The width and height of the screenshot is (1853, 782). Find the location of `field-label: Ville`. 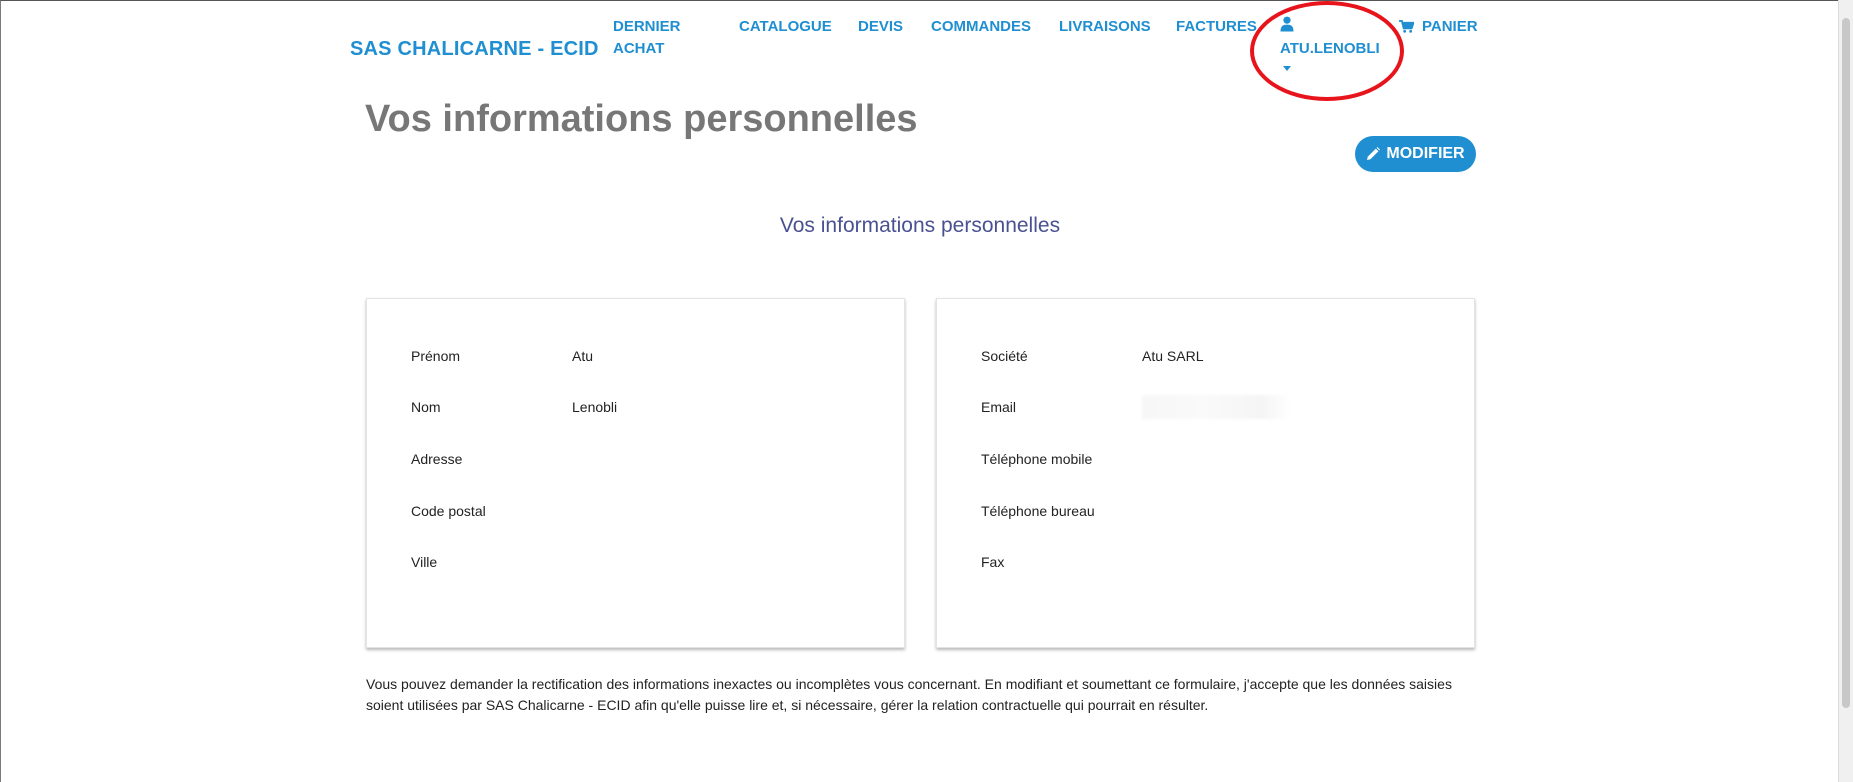

field-label: Ville is located at coordinates (424, 562).